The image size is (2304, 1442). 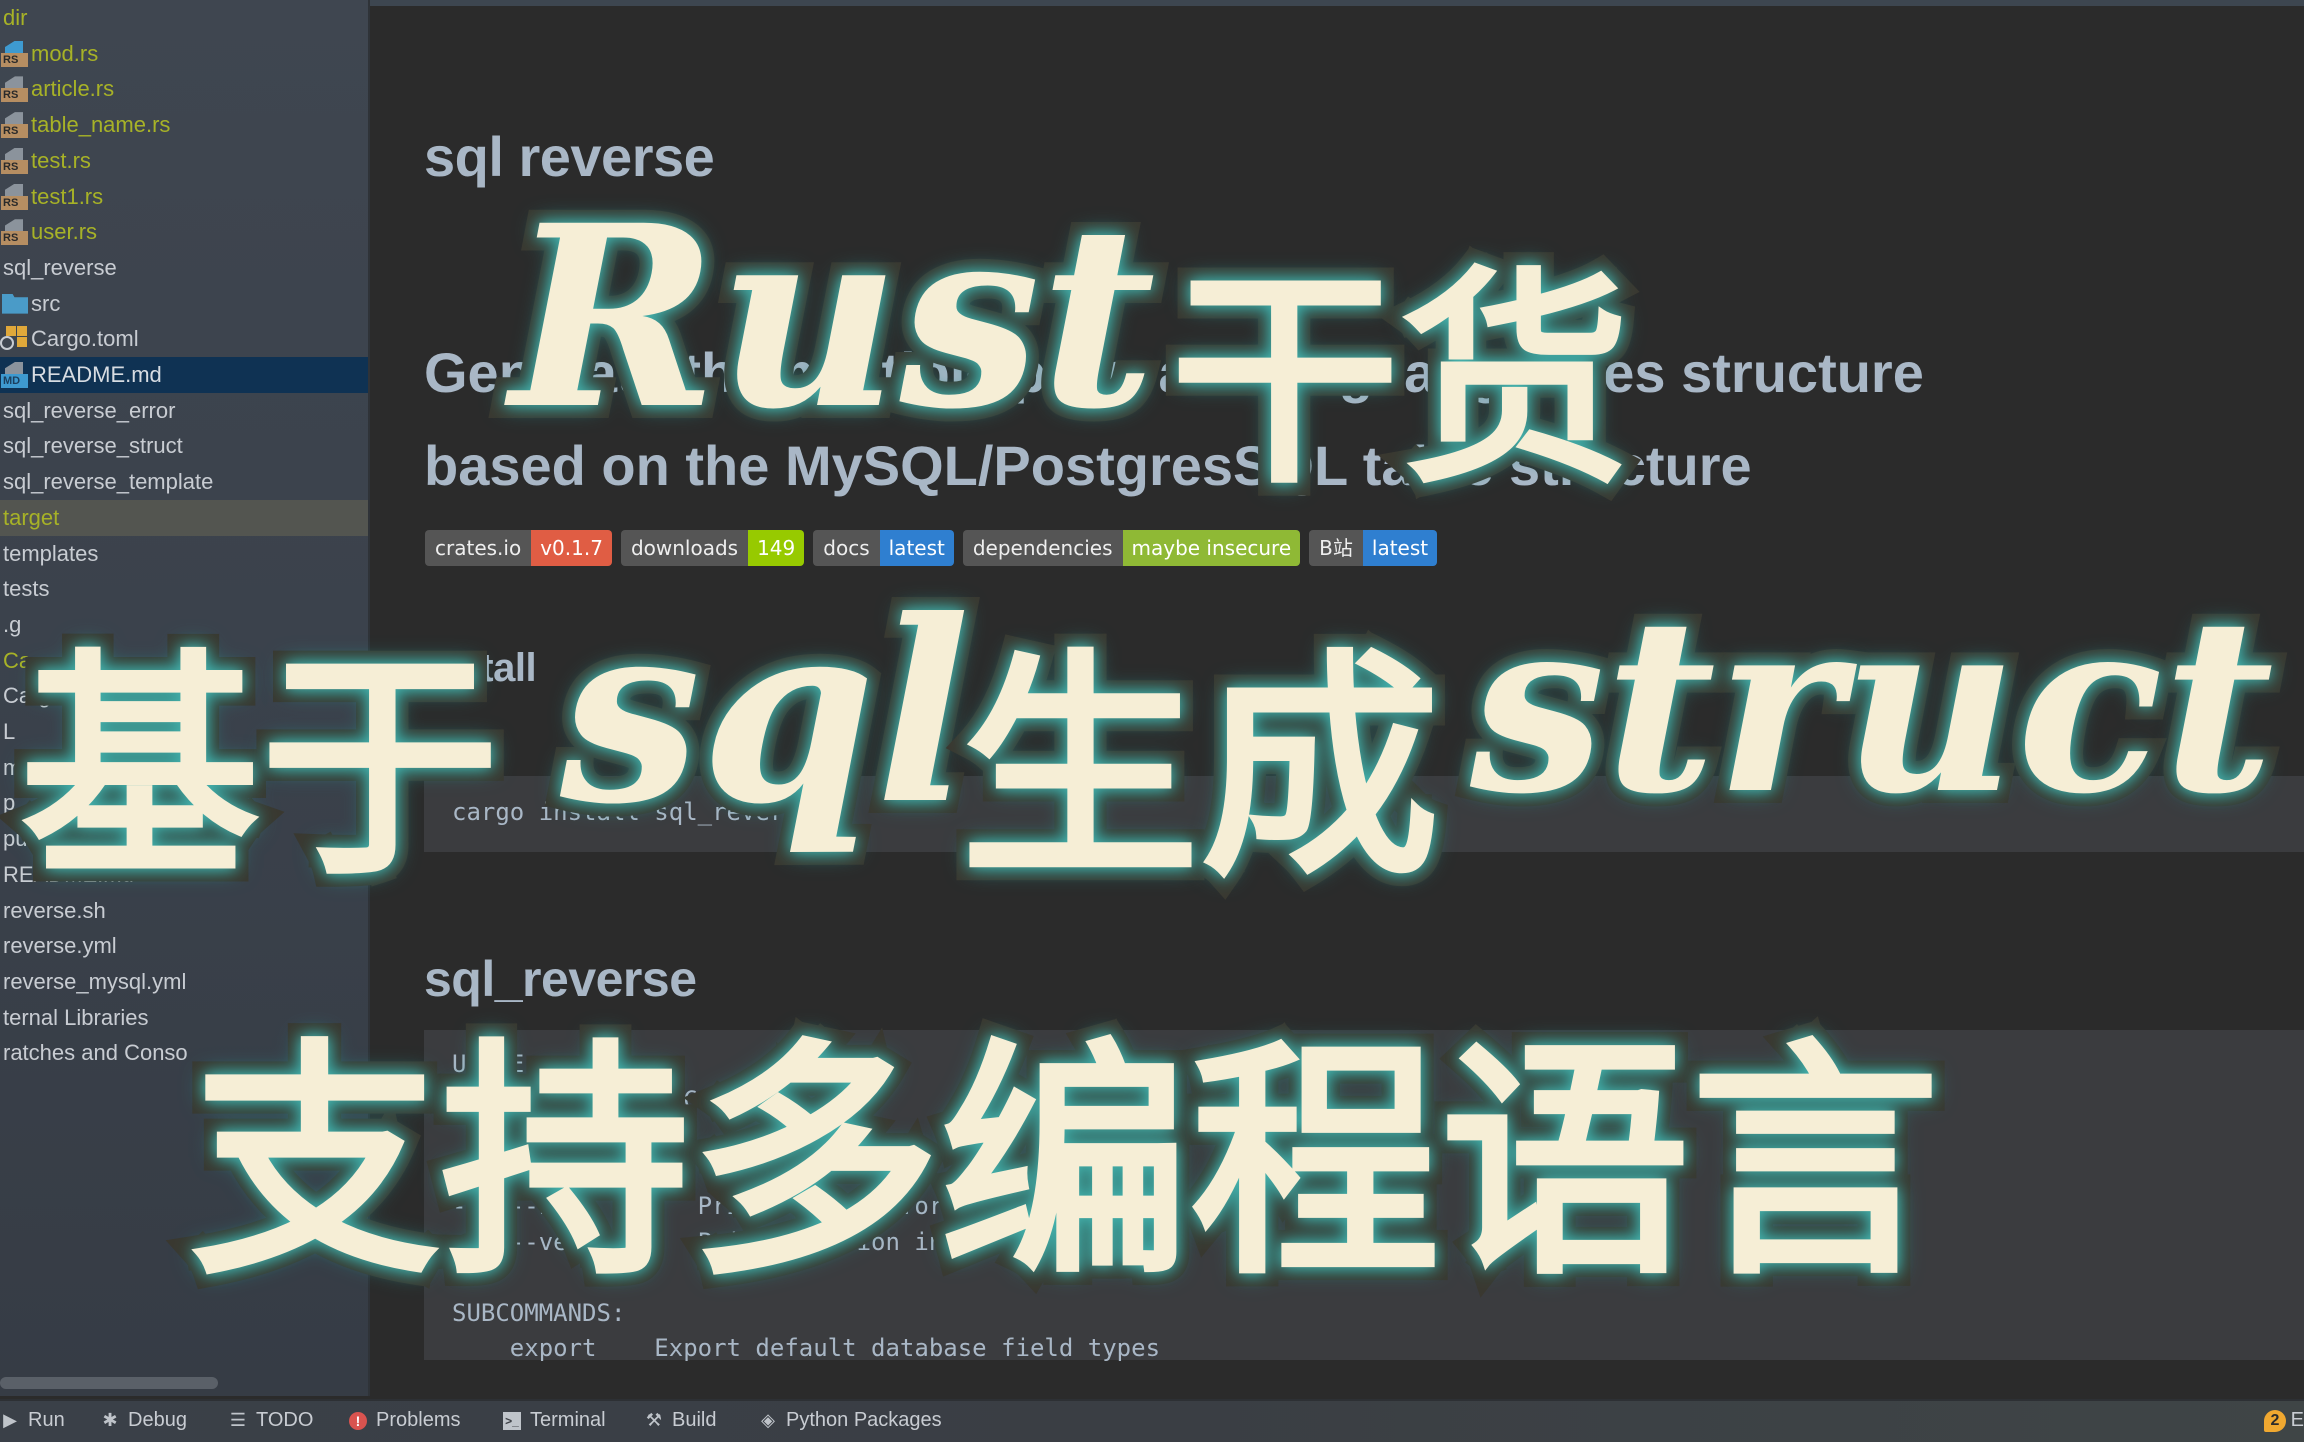 What do you see at coordinates (15, 17) in the screenshot?
I see `tree-item-label: dir` at bounding box center [15, 17].